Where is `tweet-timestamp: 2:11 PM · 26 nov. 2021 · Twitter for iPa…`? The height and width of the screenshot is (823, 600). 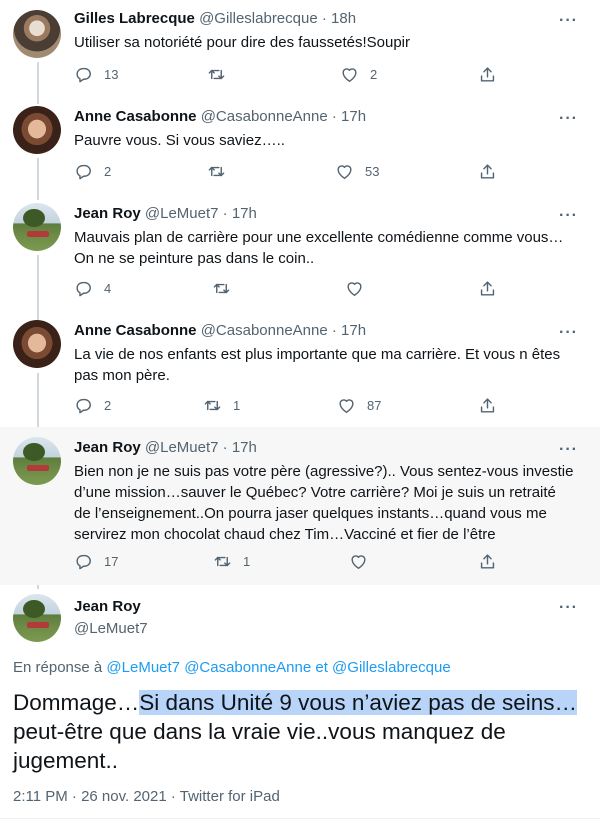
tweet-timestamp: 2:11 PM · 26 nov. 2021 · Twitter for iPa… is located at coordinates (146, 796).